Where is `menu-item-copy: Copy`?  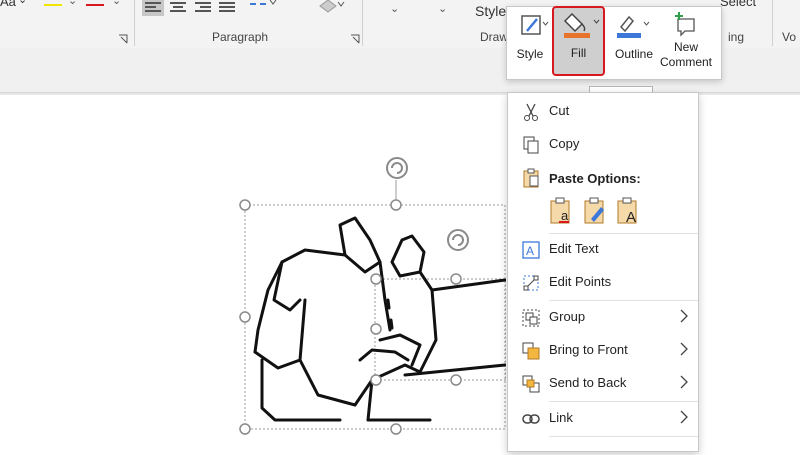
menu-item-copy: Copy is located at coordinates (603, 145).